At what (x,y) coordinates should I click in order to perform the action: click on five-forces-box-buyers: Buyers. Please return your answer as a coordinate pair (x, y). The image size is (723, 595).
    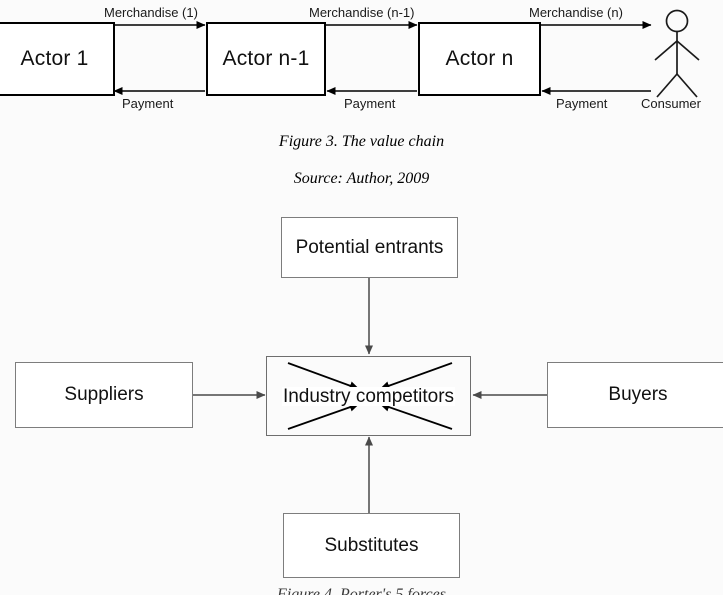
    Looking at the image, I should click on (635, 395).